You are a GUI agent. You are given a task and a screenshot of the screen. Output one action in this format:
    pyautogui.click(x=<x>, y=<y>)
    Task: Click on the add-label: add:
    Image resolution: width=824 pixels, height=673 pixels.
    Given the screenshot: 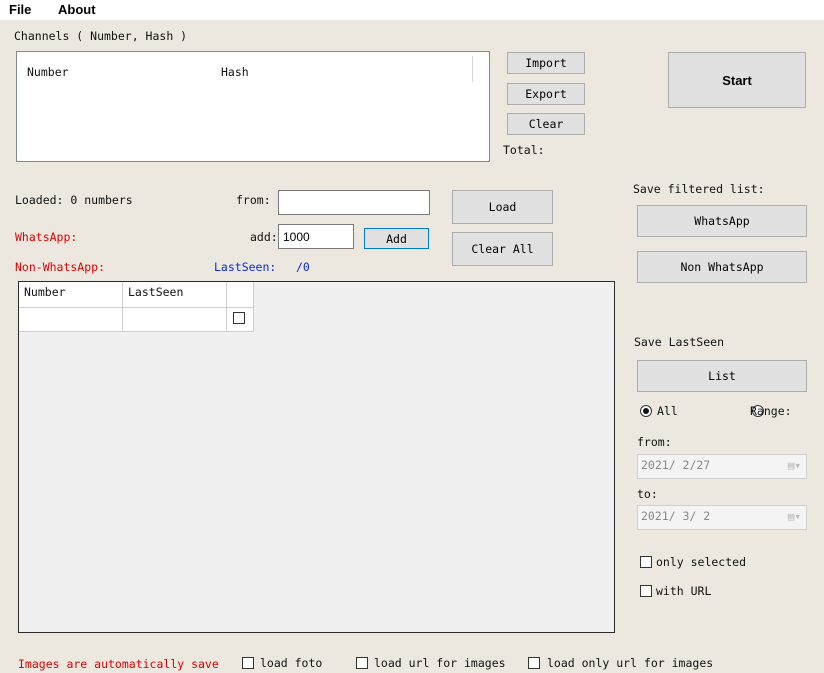 What is the action you would take?
    pyautogui.click(x=264, y=237)
    